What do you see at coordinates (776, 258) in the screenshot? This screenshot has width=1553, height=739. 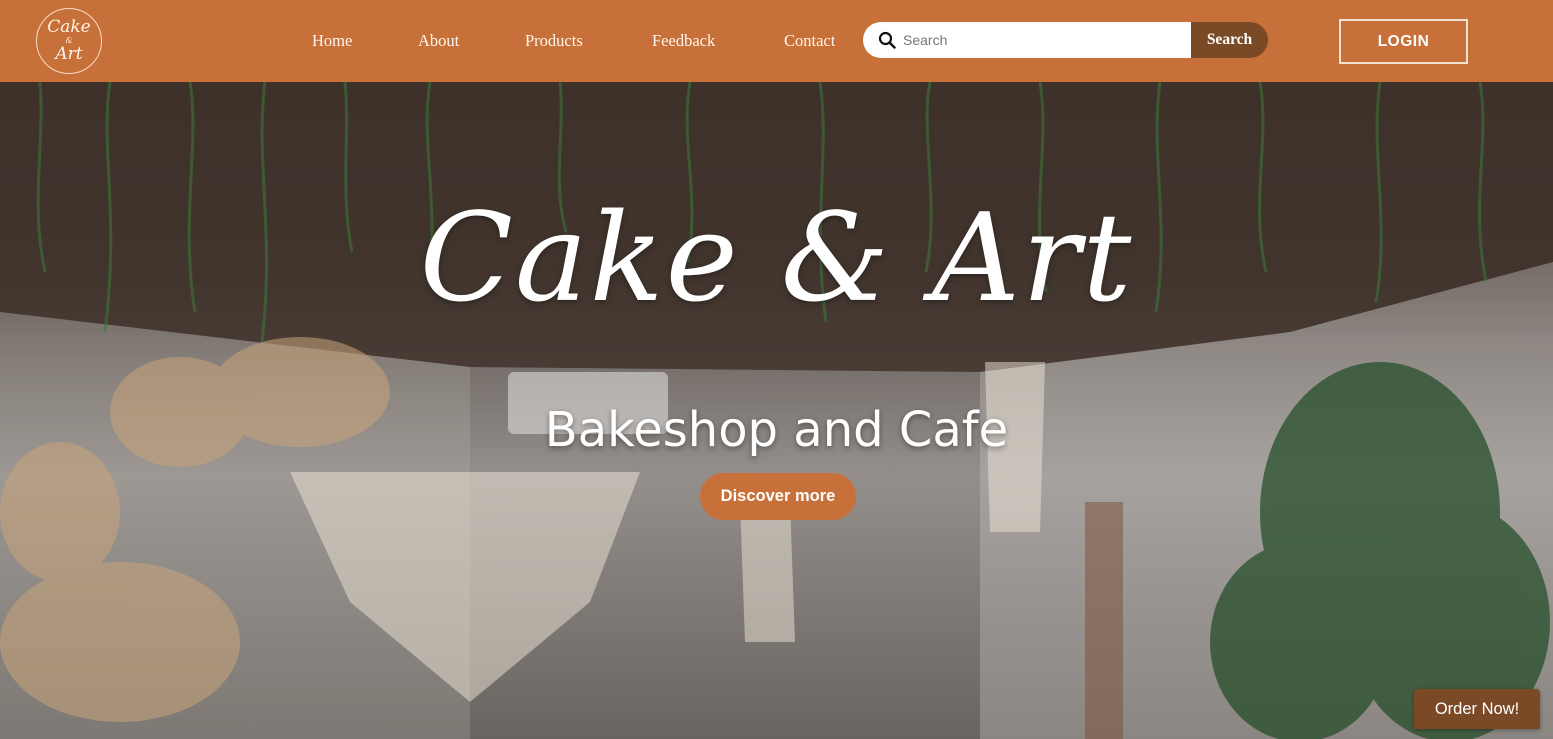 I see `hero-title: Cake & Art` at bounding box center [776, 258].